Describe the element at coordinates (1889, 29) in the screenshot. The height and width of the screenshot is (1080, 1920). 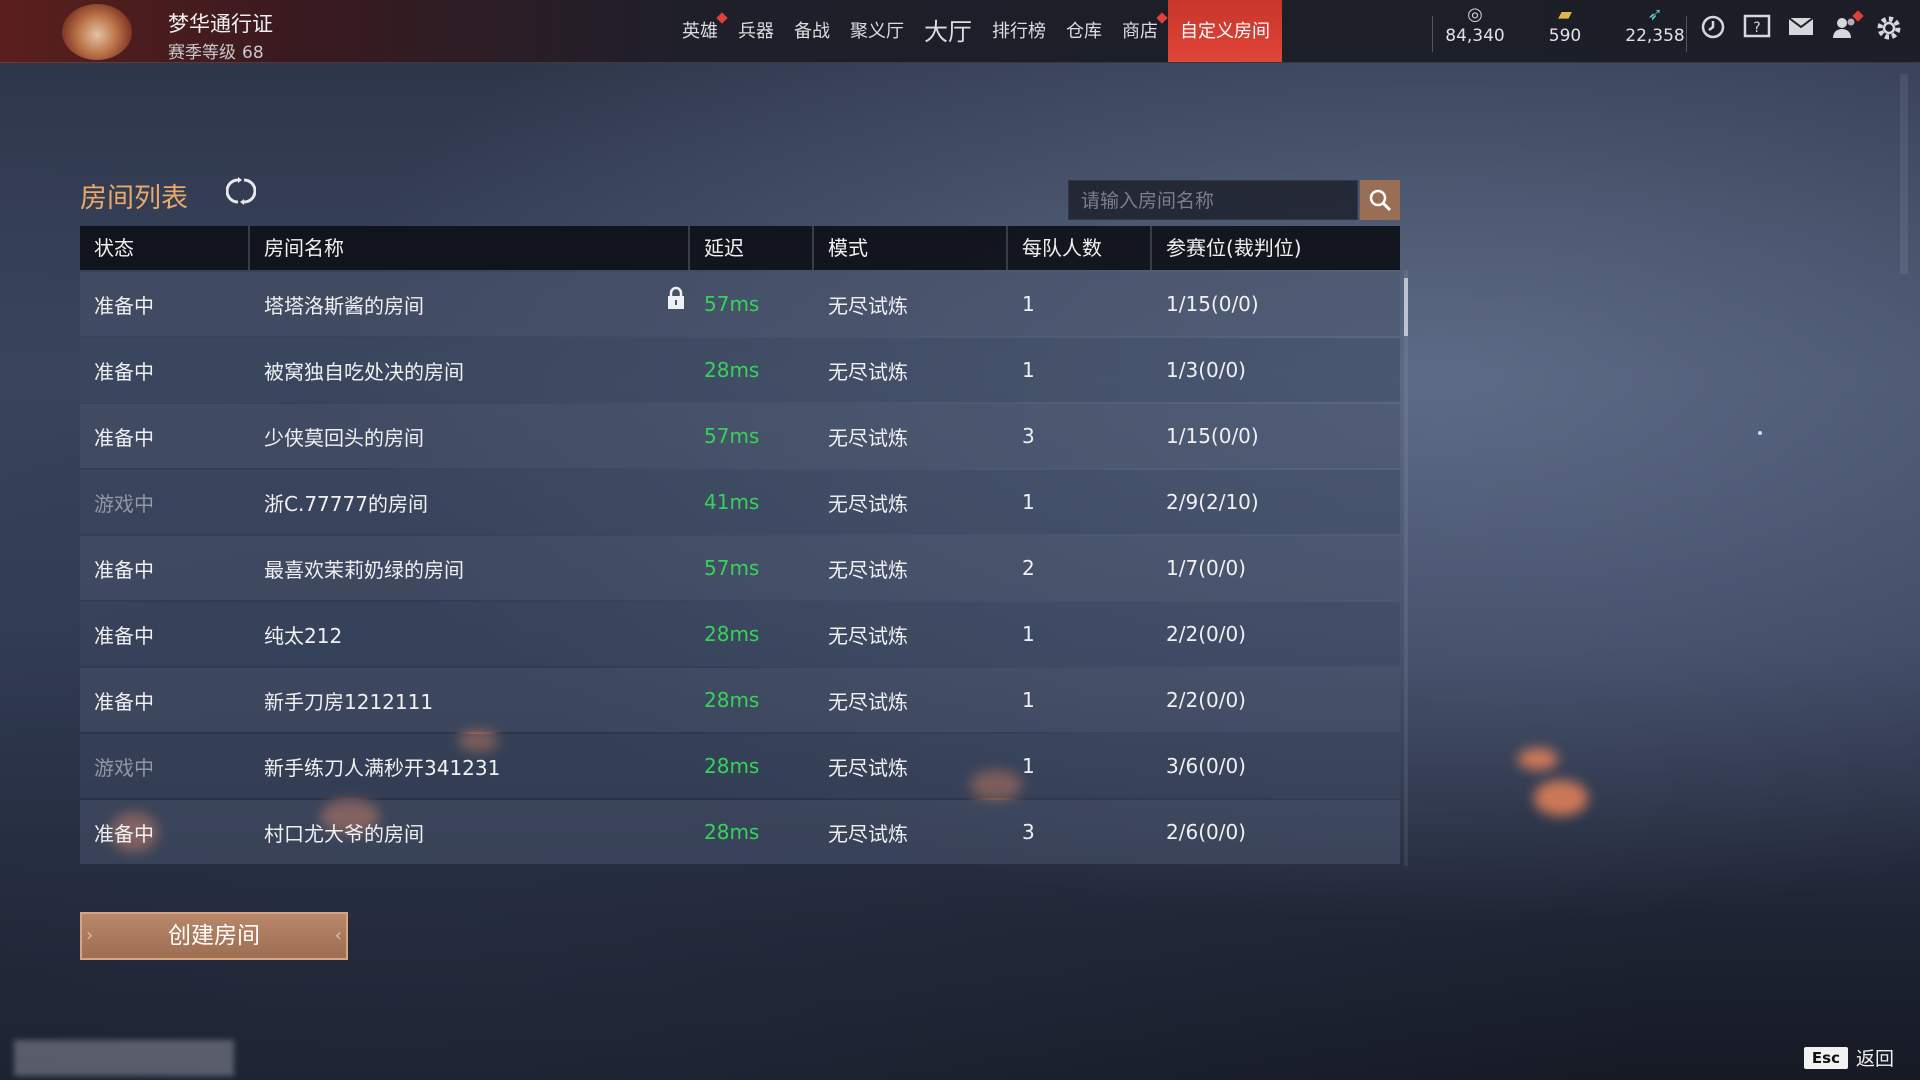
I see `settings-gear-icon` at that location.